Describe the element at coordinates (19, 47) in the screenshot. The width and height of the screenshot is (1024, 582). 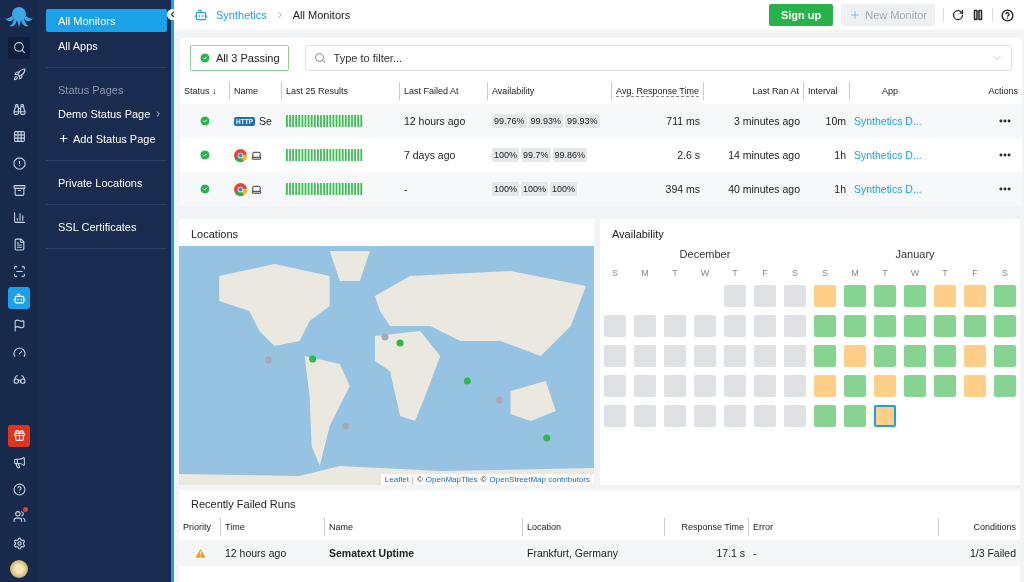
I see `search-icon` at that location.